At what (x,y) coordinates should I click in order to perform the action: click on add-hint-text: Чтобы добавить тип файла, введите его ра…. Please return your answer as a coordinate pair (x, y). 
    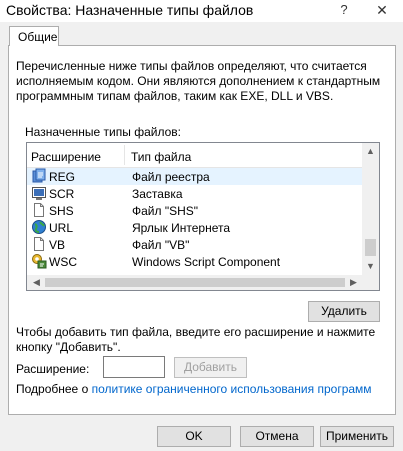
    Looking at the image, I should click on (196, 339).